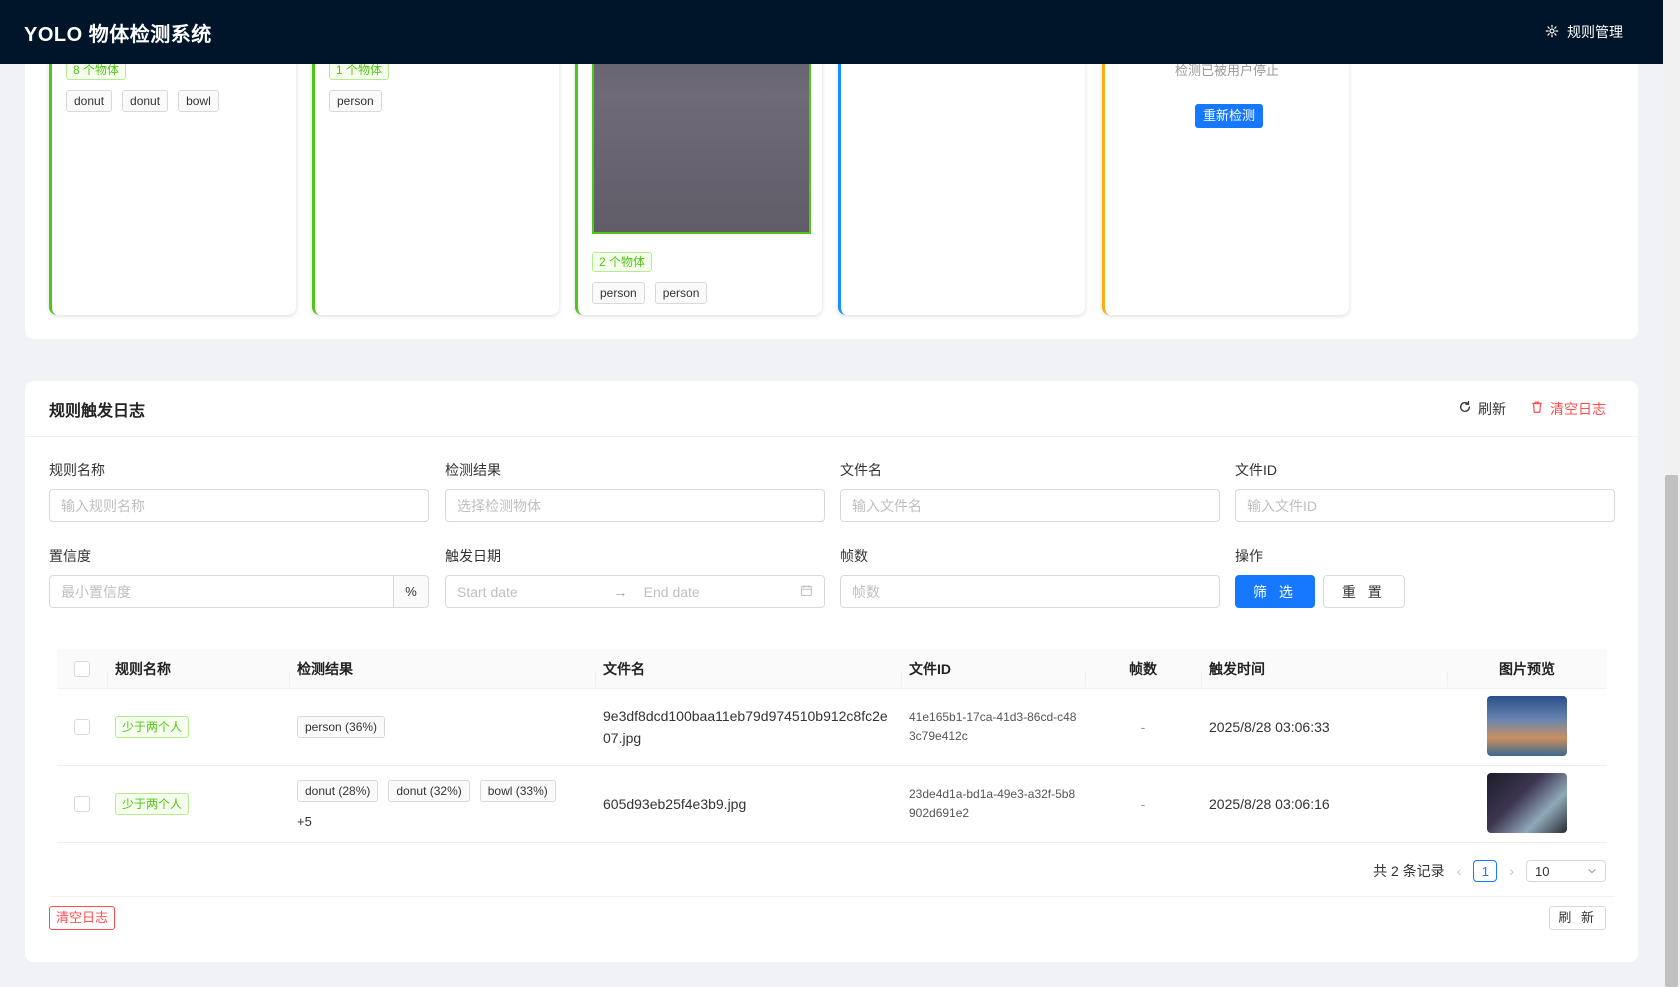 Image resolution: width=1680 pixels, height=987 pixels. I want to click on result-select: 选择检测物体, so click(635, 505).